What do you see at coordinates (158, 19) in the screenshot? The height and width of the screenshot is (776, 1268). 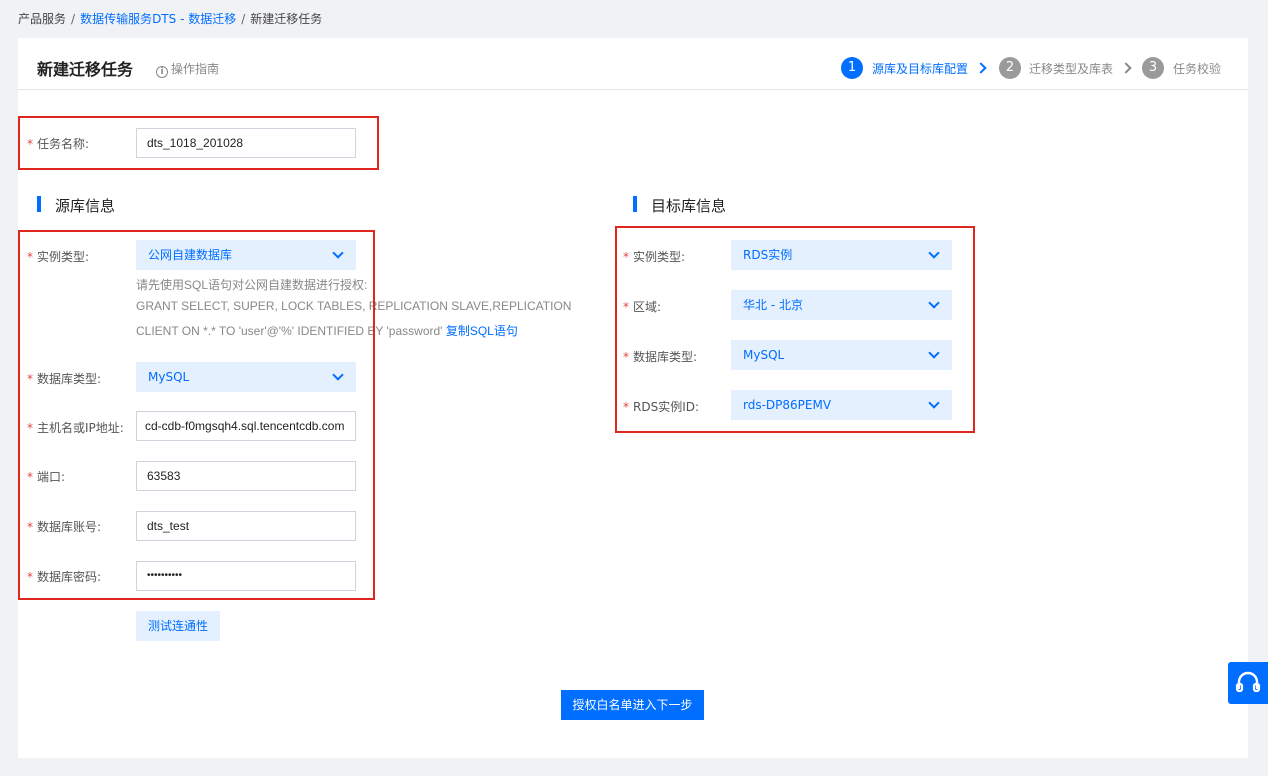 I see `breadcrumb-dts-migration: 数据传输服务DTS - 数据迁移` at bounding box center [158, 19].